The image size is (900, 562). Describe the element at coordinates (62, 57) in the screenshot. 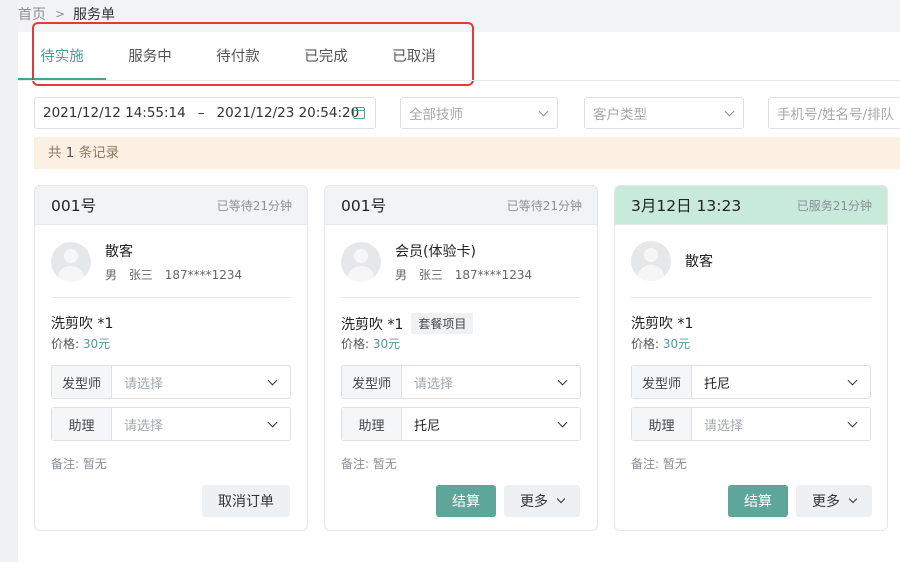

I see `tab-pending: 待实施` at that location.